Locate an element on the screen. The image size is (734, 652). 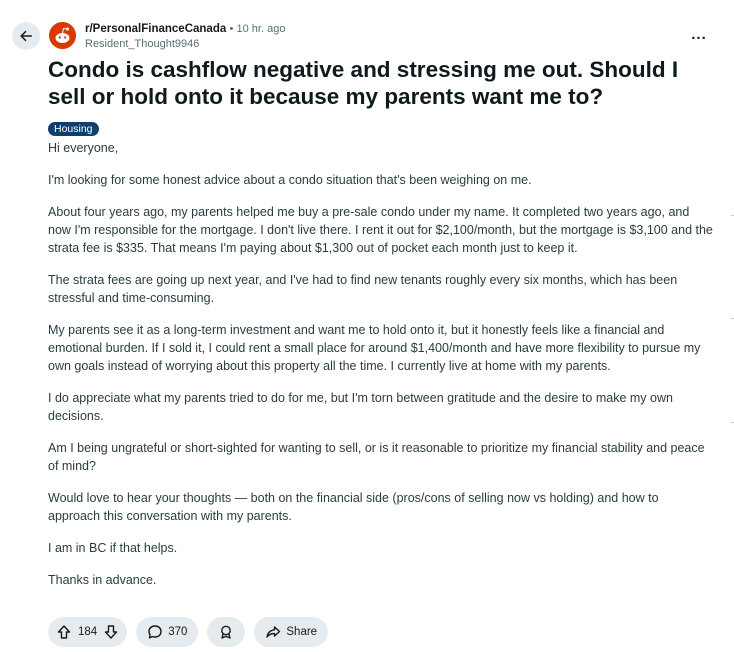
back-button is located at coordinates (26, 36).